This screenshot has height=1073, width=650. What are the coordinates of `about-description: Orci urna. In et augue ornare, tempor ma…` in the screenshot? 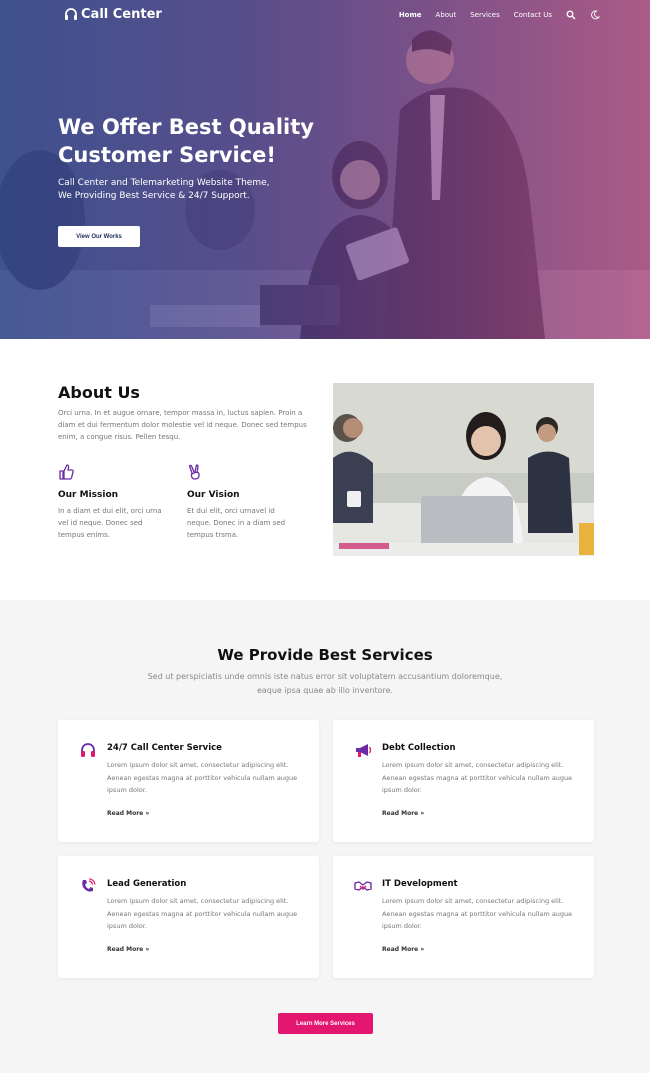 It's located at (182, 425).